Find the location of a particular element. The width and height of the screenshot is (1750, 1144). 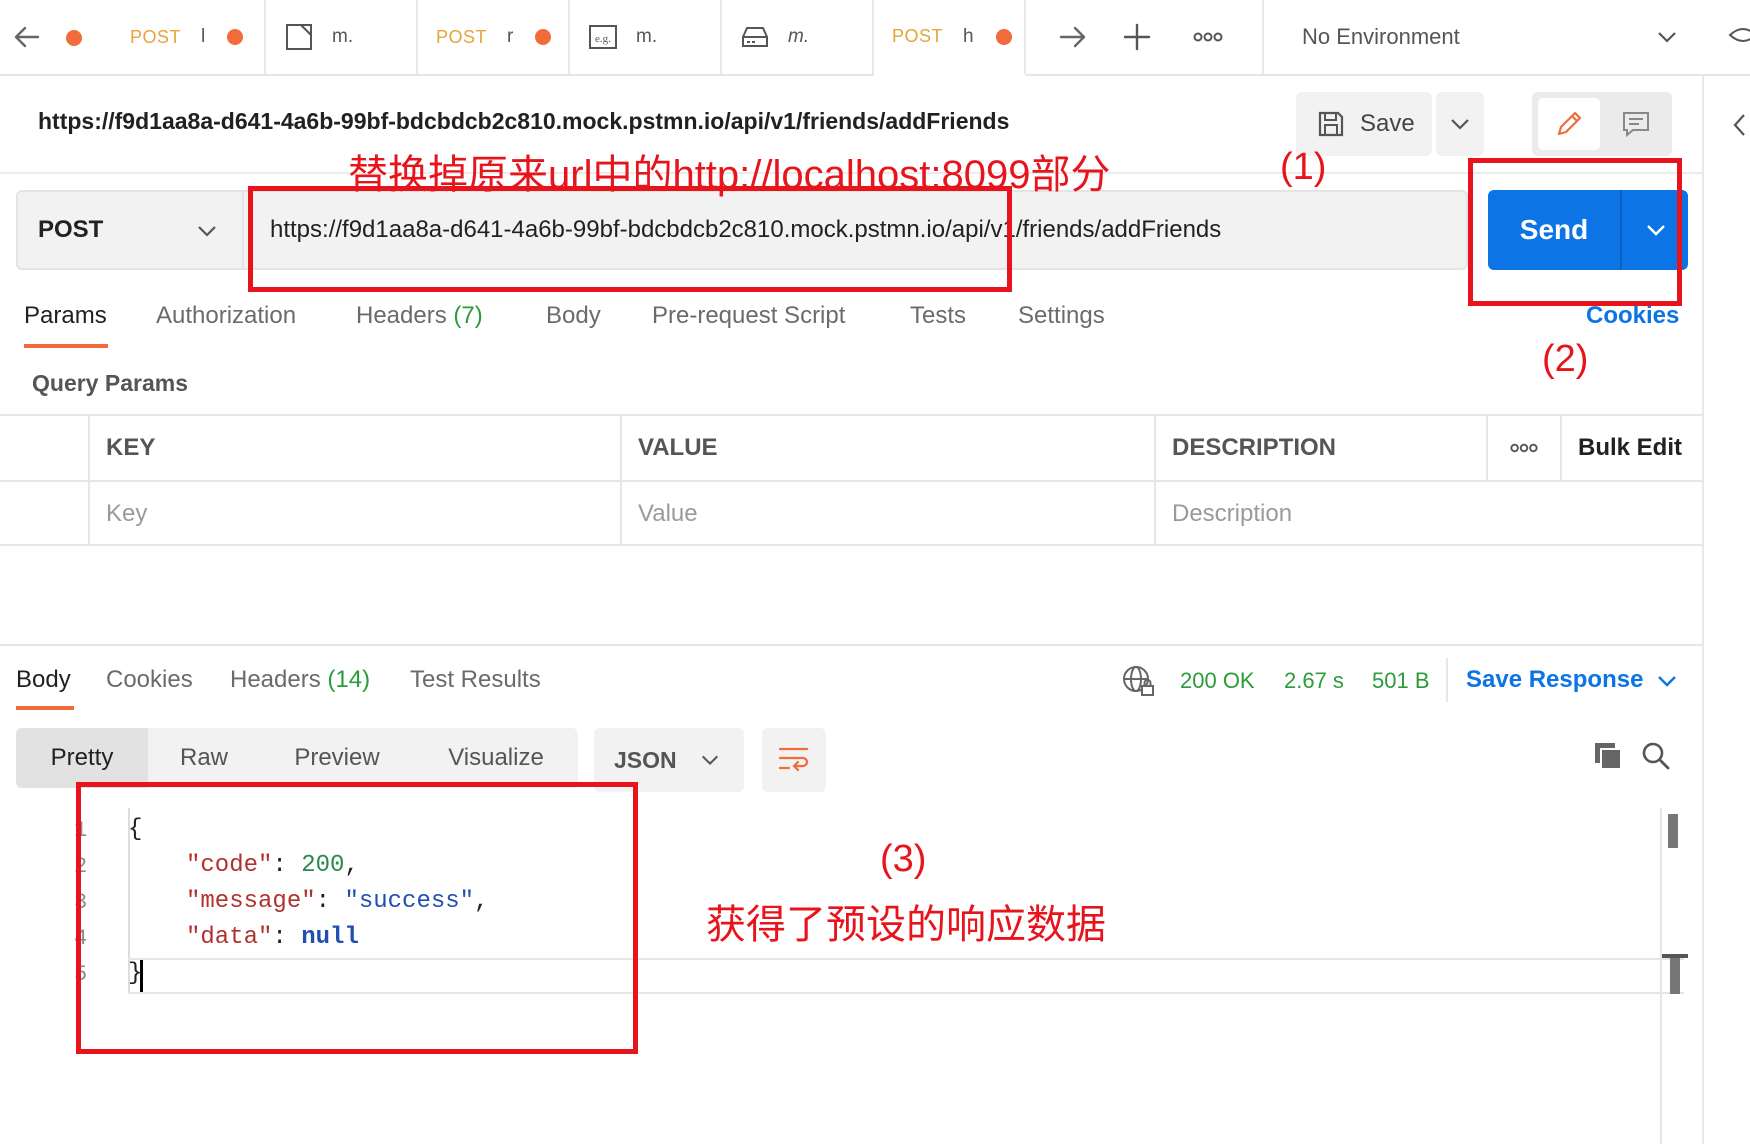

tab-name: h is located at coordinates (968, 36).